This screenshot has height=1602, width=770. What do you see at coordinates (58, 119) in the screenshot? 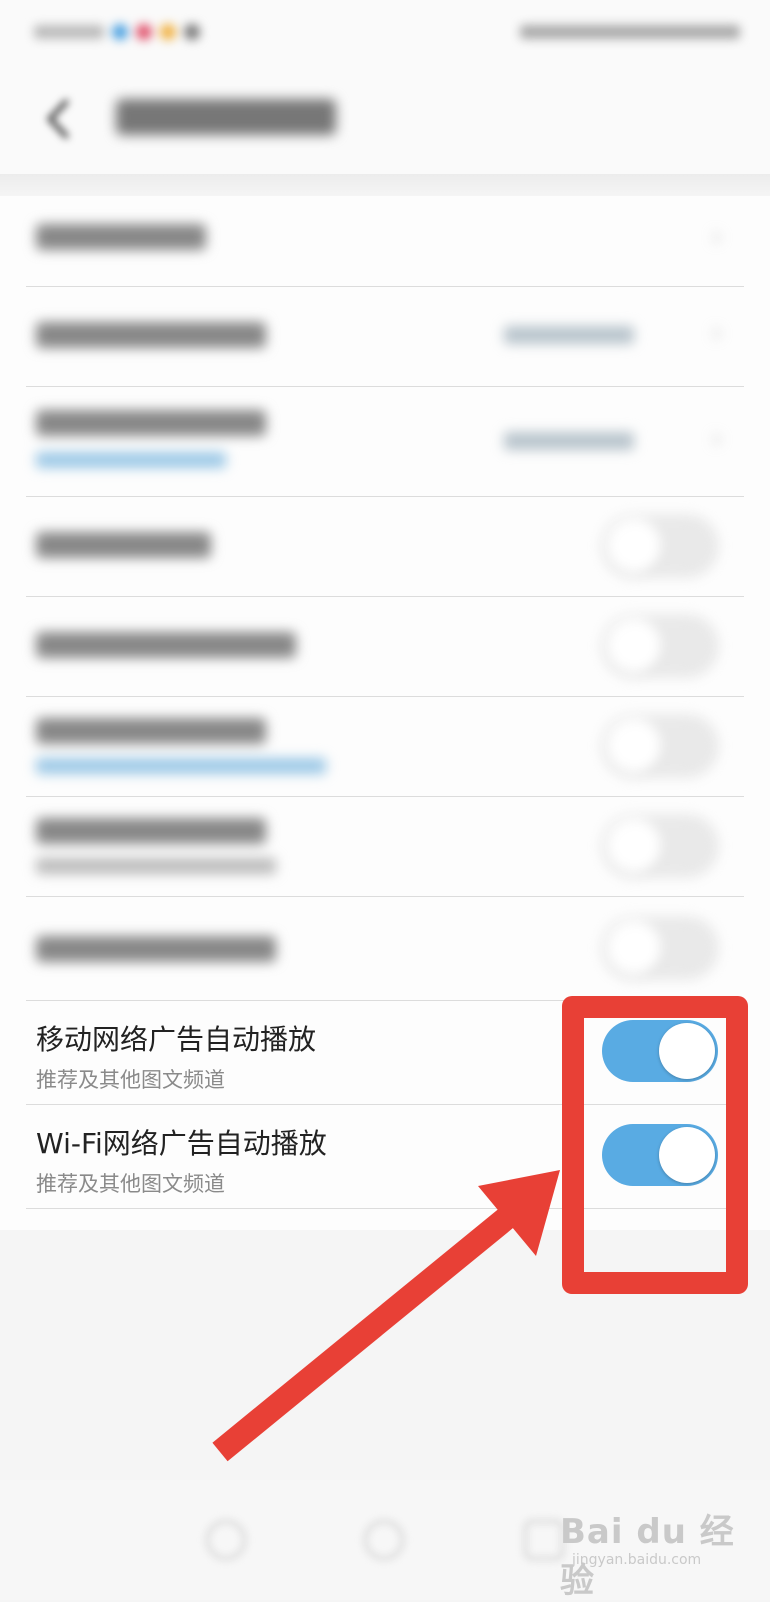
I see `back-arrow-icon` at bounding box center [58, 119].